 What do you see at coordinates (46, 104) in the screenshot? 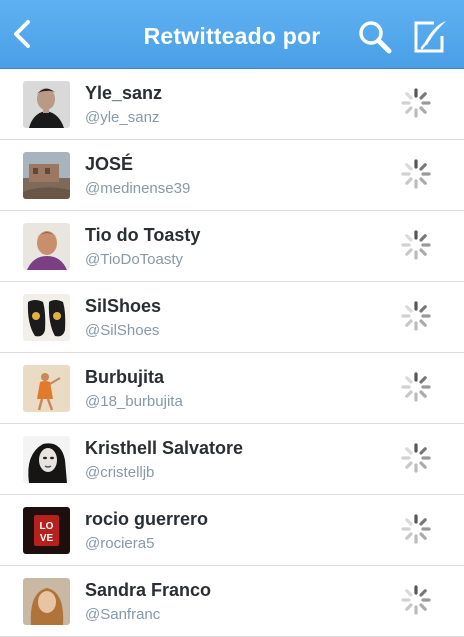
I see `portrait-man-avatar` at bounding box center [46, 104].